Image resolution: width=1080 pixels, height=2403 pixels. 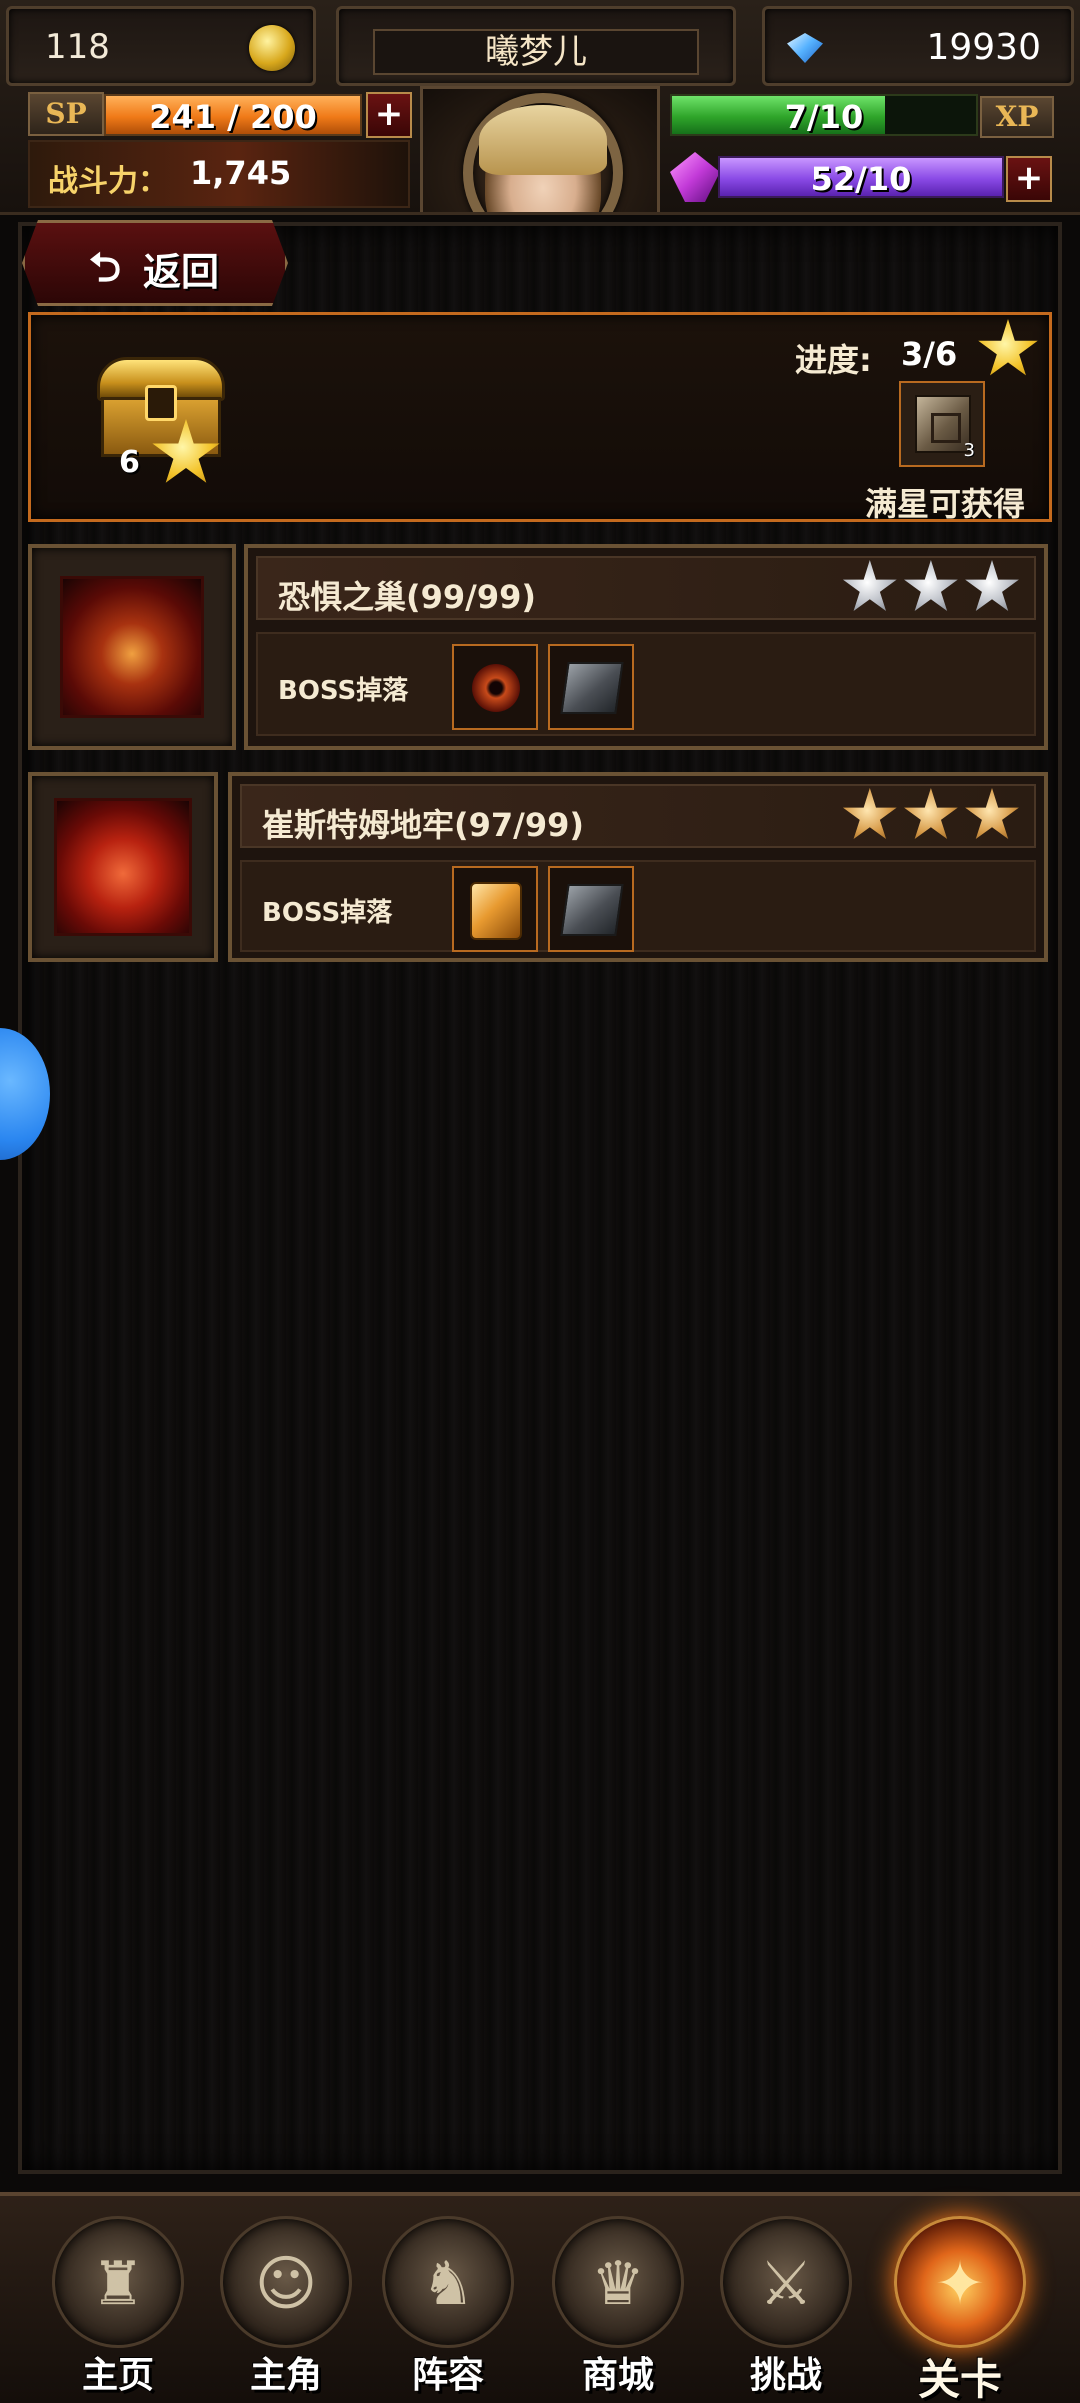 I want to click on red-beast-boss-icon, so click(x=123, y=867).